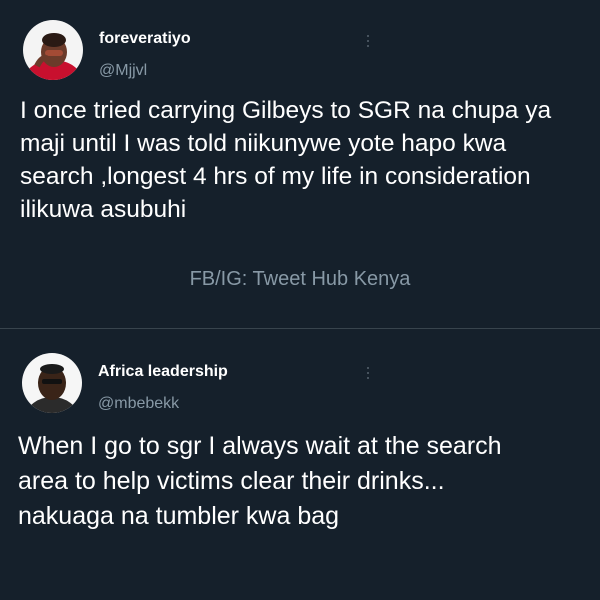 Image resolution: width=600 pixels, height=600 pixels. What do you see at coordinates (179, 516) in the screenshot?
I see `tweet-text-line: nakuaga na tumbler kwa bag` at bounding box center [179, 516].